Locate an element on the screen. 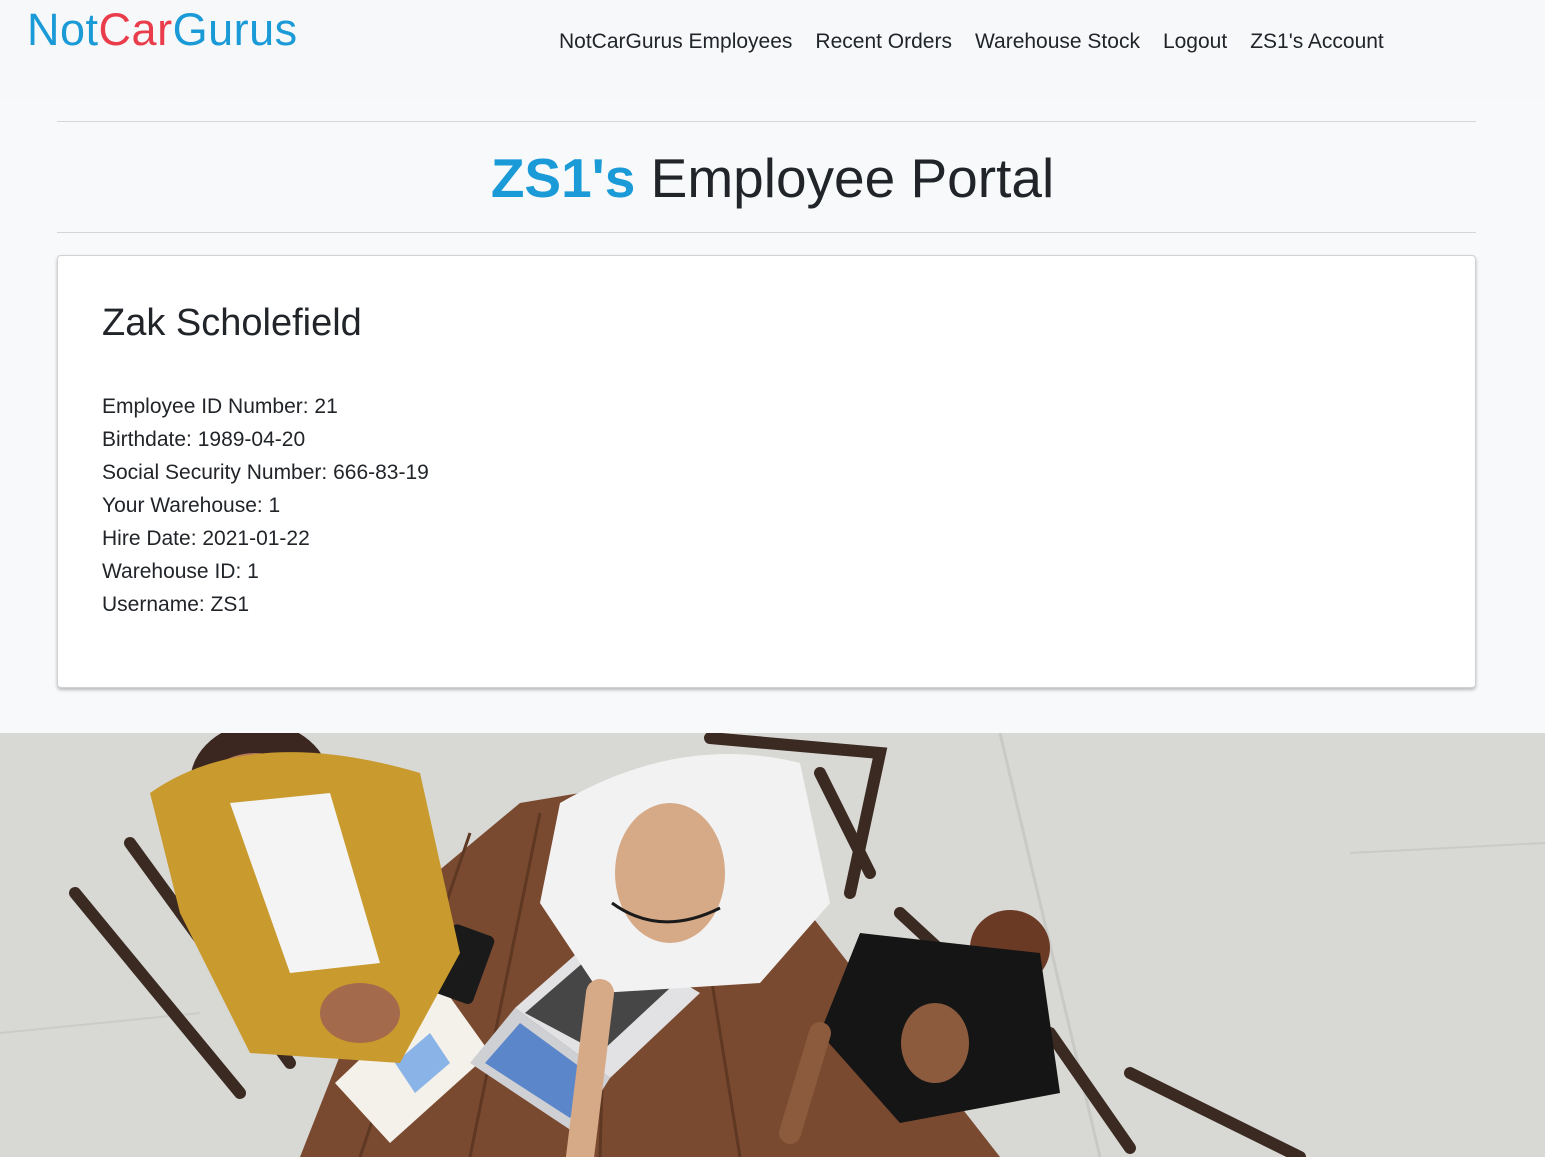 This screenshot has width=1545, height=1157. nav-link-warehouse-stock: Warehouse Stock is located at coordinates (1057, 42).